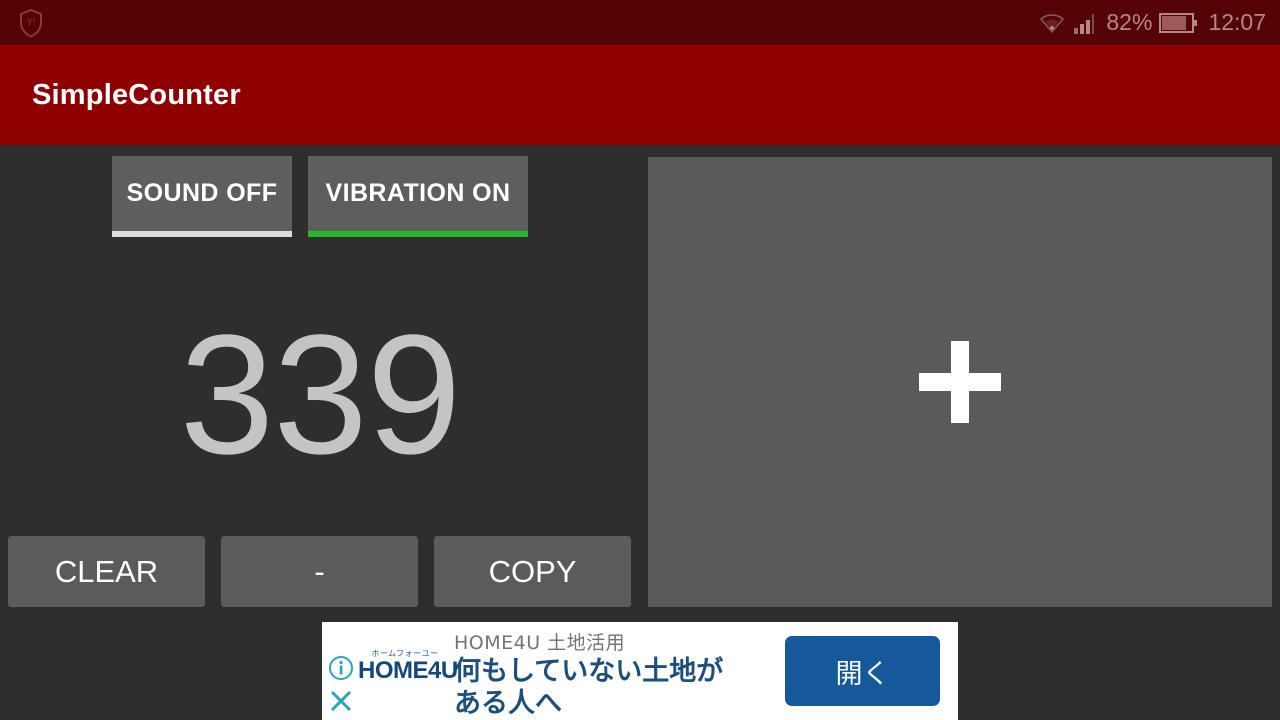  I want to click on battery-percent-label: 82%, so click(1129, 22).